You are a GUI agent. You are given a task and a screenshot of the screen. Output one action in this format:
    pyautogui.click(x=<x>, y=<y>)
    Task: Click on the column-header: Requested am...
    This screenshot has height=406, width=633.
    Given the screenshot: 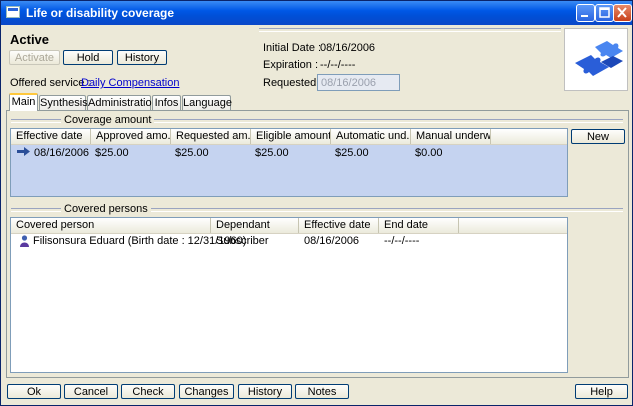 What is the action you would take?
    pyautogui.click(x=211, y=136)
    